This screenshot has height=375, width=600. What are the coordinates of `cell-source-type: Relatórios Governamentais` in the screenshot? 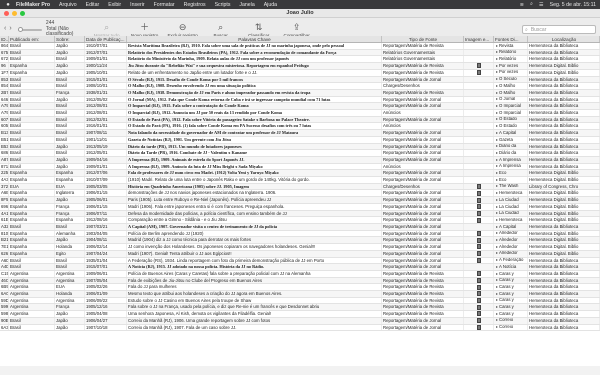 It's located at (423, 52).